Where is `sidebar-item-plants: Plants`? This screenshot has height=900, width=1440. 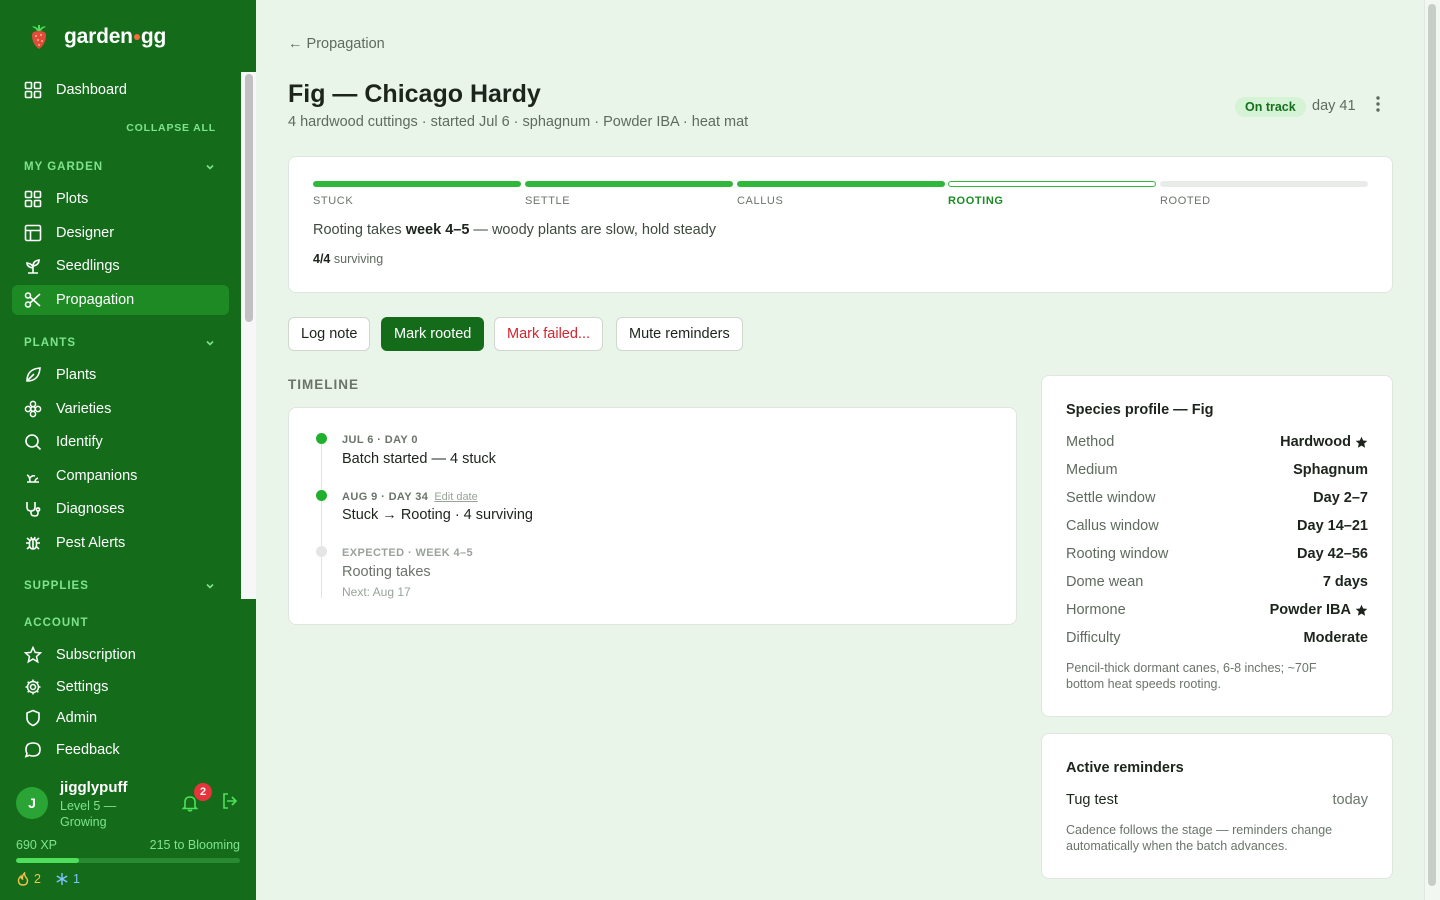 sidebar-item-plants: Plants is located at coordinates (120, 375).